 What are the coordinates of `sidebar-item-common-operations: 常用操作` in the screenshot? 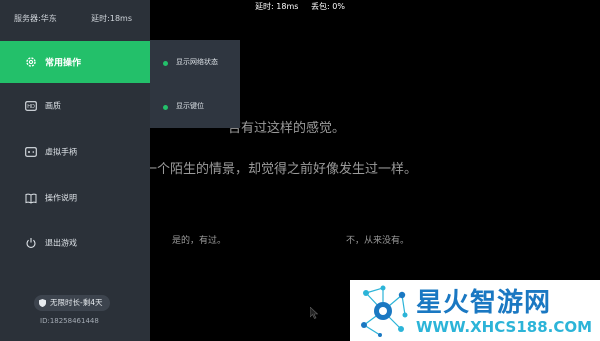 It's located at (75, 62).